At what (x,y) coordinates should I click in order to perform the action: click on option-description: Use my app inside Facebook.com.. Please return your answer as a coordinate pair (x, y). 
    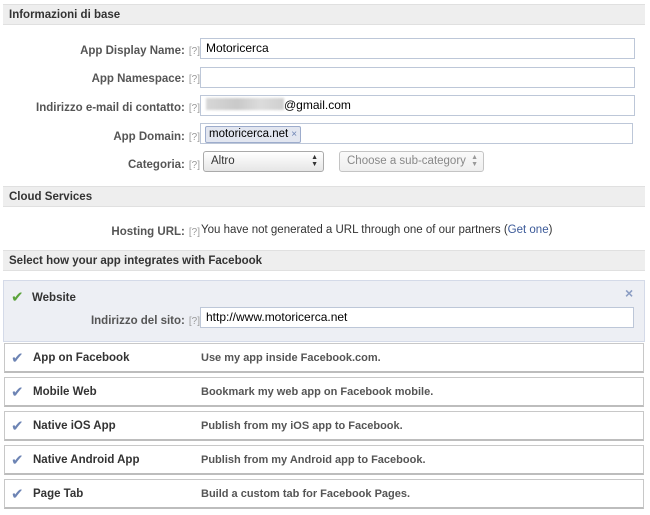
    Looking at the image, I should click on (291, 358).